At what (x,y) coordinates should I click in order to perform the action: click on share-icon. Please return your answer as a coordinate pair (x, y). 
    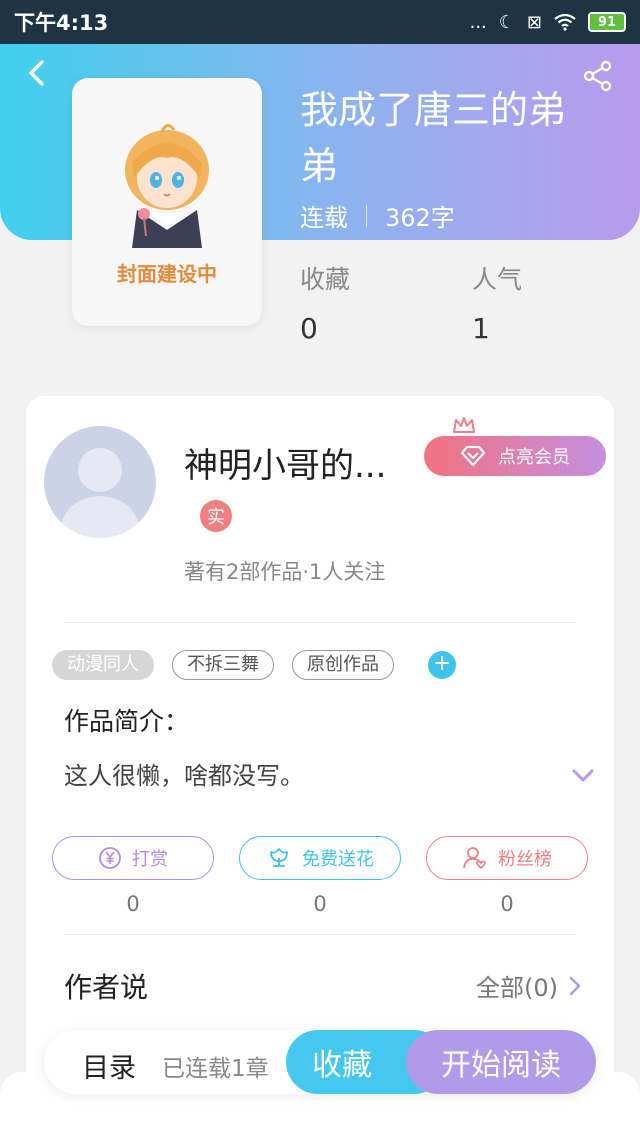
    Looking at the image, I should click on (597, 76).